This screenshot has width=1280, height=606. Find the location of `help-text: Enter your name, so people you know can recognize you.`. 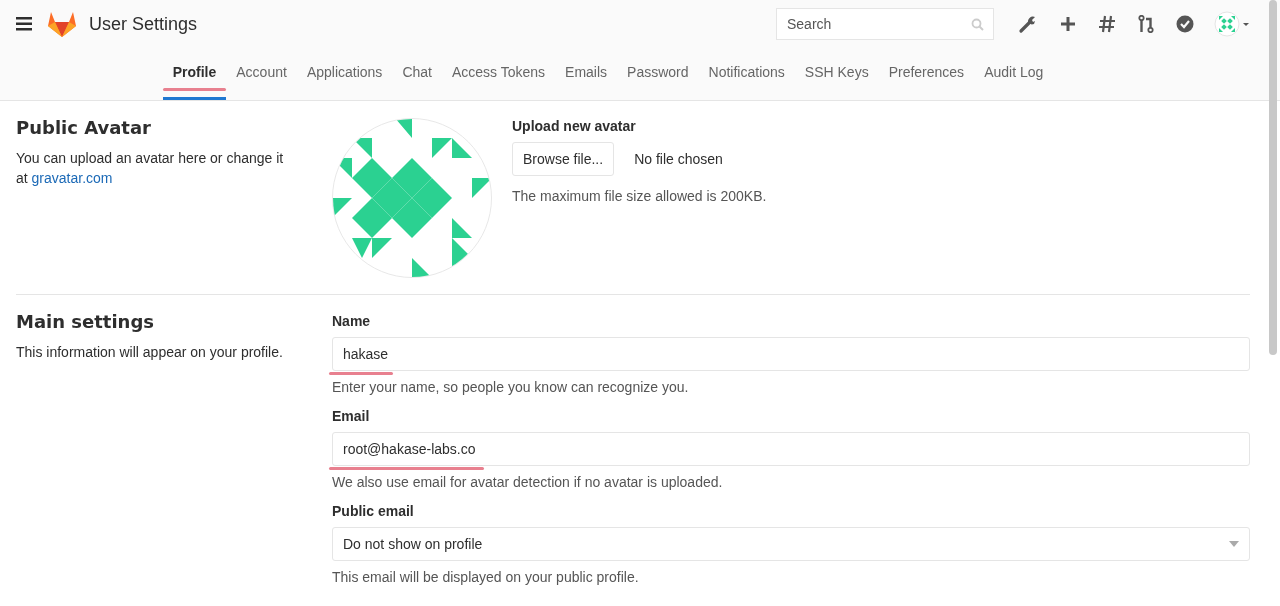

help-text: Enter your name, so people you know can recognize you. is located at coordinates (511, 387).